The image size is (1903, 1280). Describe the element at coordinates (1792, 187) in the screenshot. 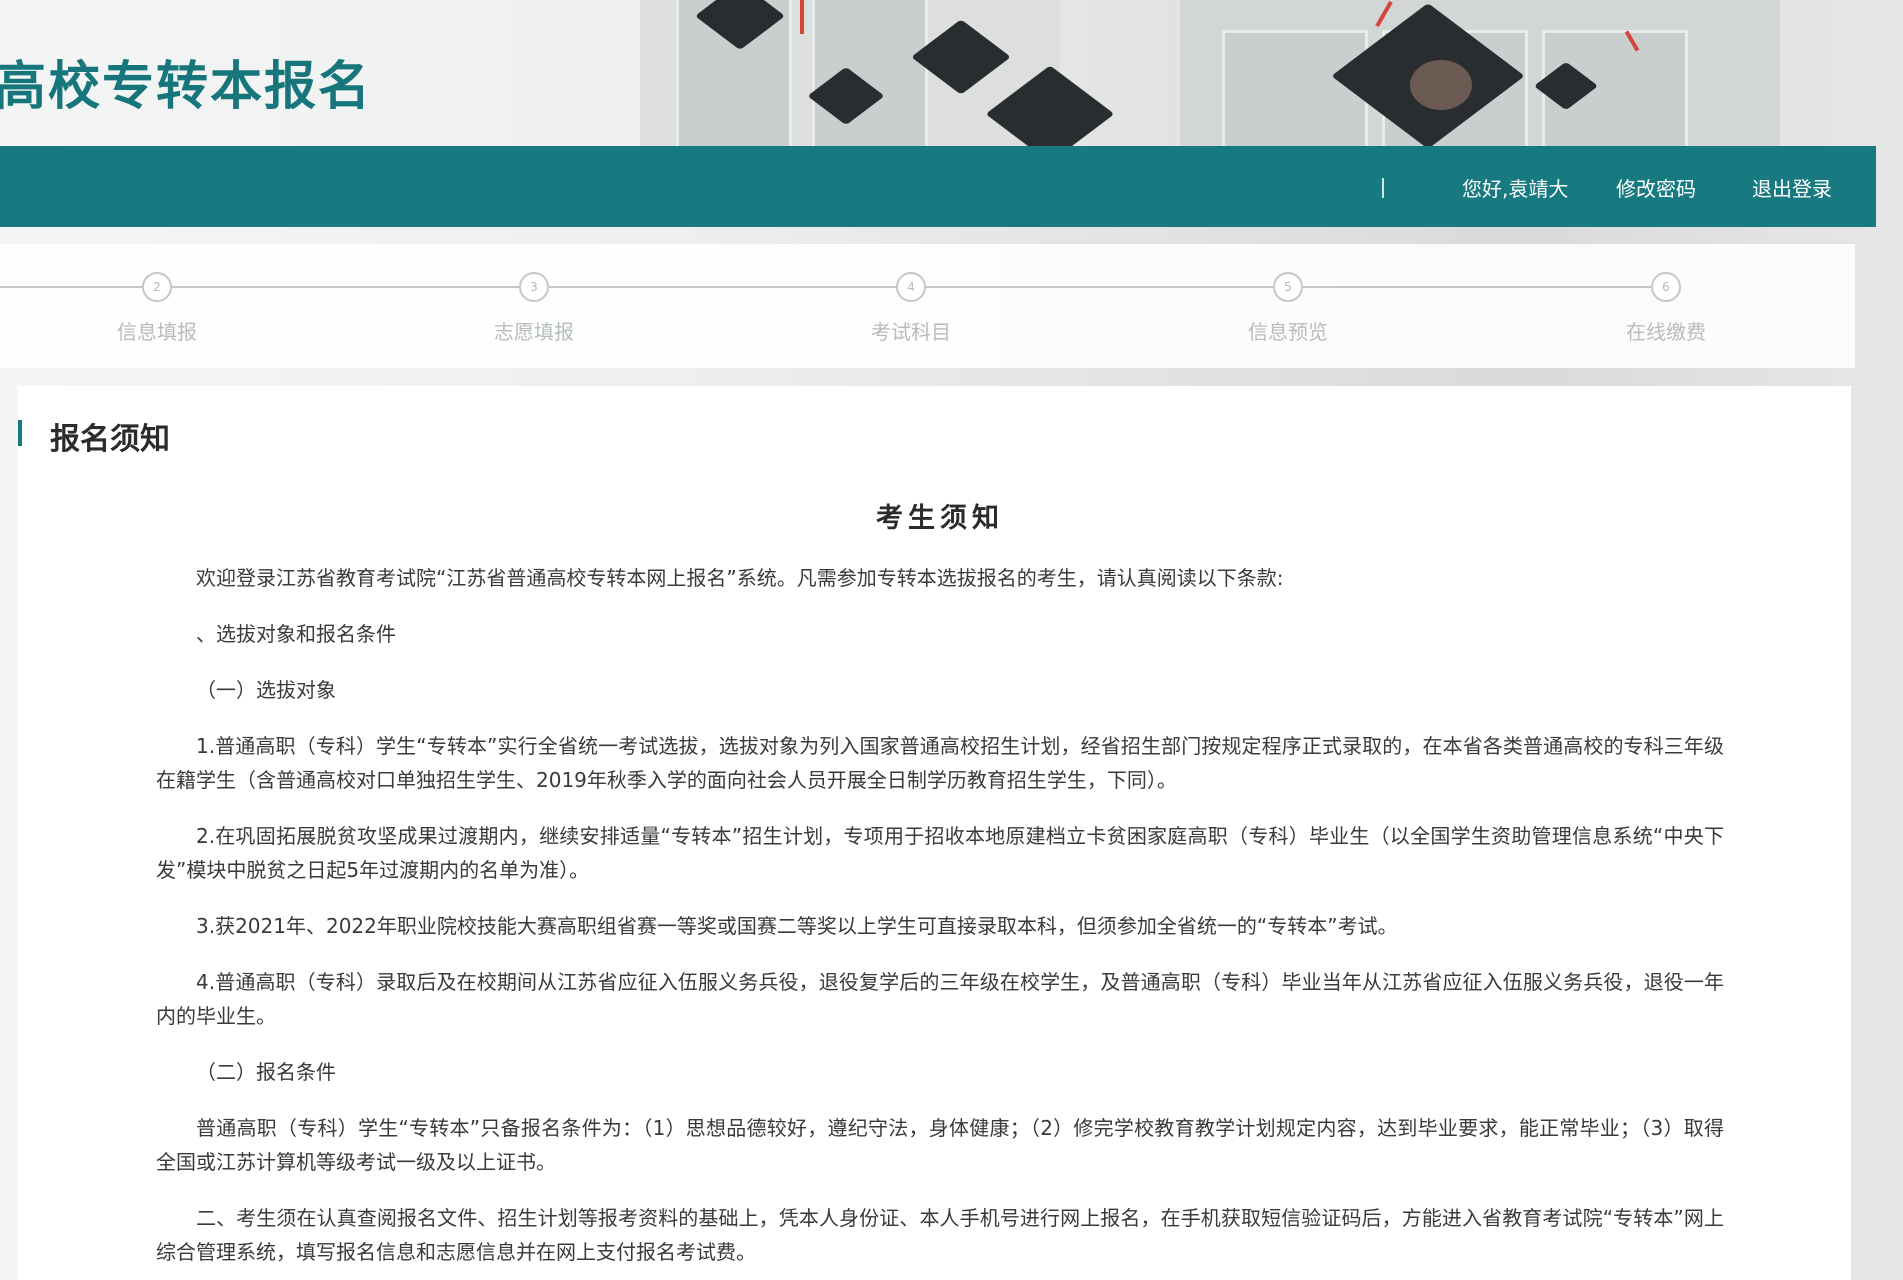

I see `logout-link: 退出登录` at that location.